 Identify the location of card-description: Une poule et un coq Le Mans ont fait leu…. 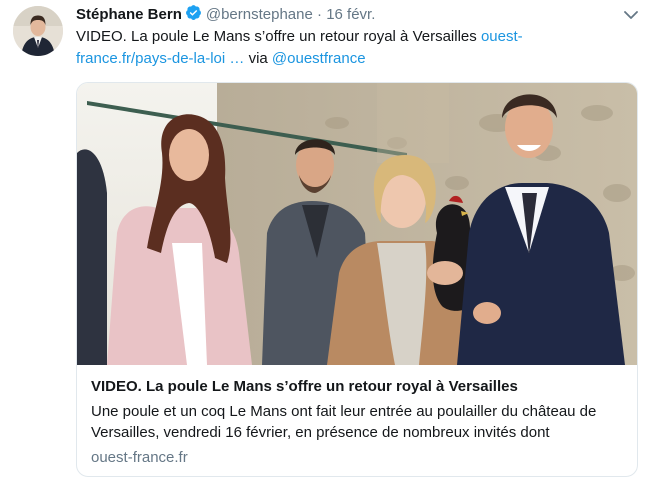
(344, 422).